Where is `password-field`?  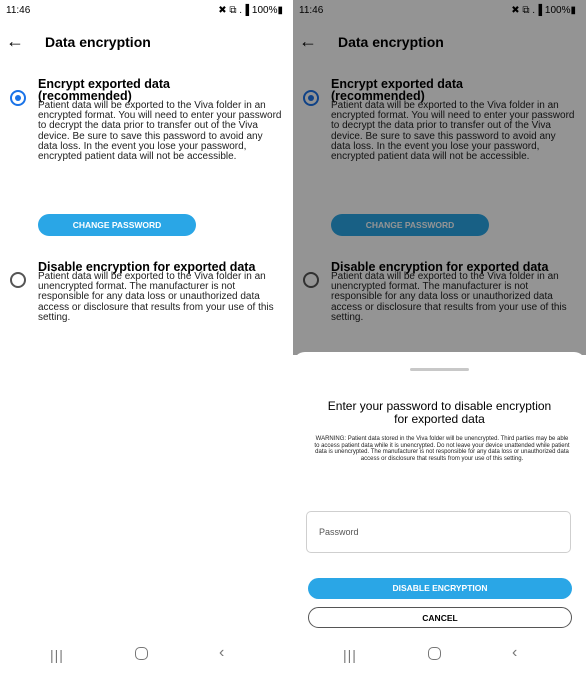
password-field is located at coordinates (438, 532).